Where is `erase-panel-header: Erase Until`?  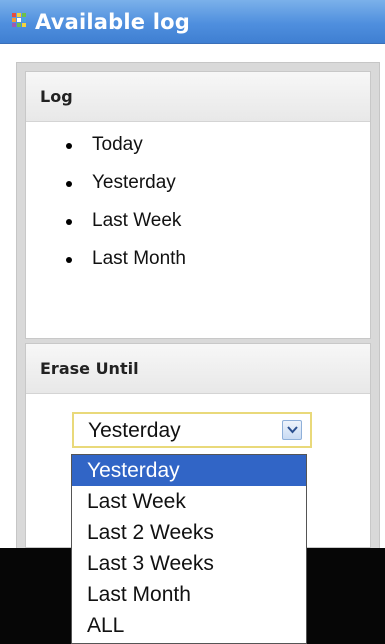
erase-panel-header: Erase Until is located at coordinates (198, 369).